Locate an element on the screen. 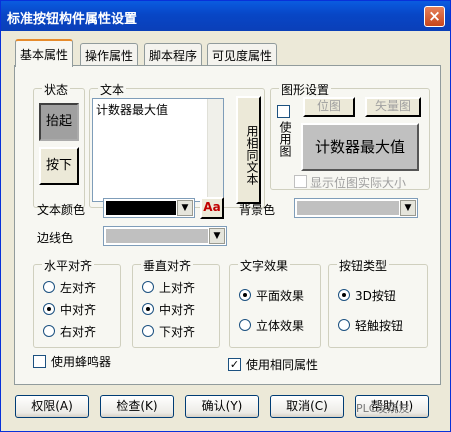 The image size is (451, 432). button-type-title: 按钮类型 is located at coordinates (363, 265).